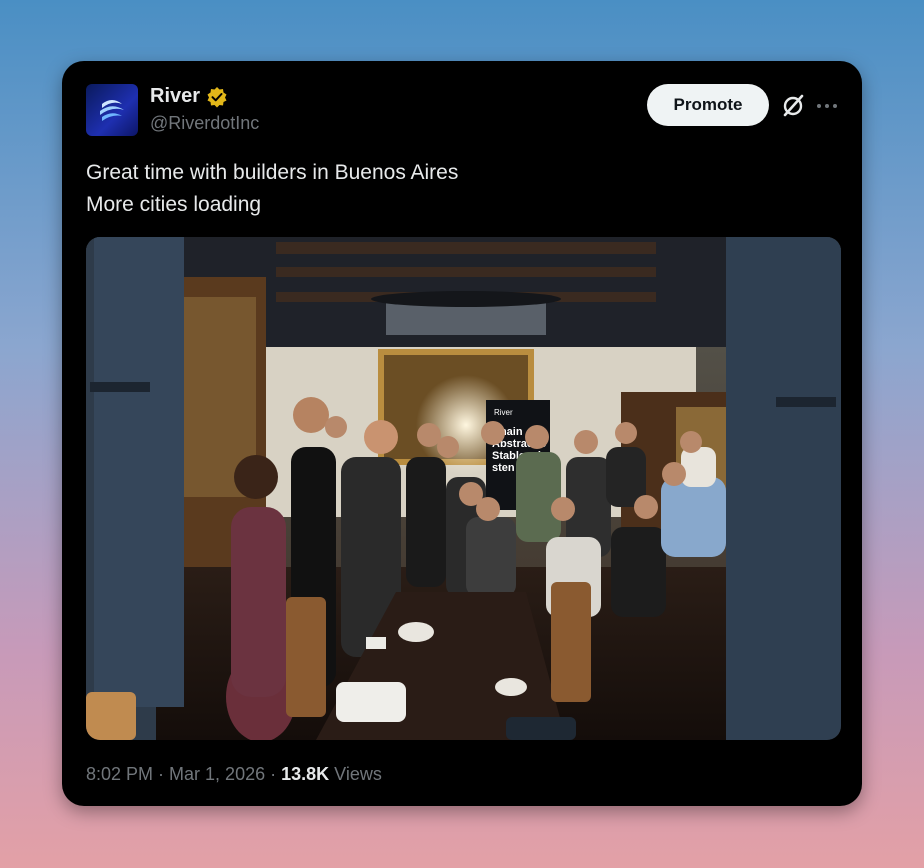 The width and height of the screenshot is (924, 868). What do you see at coordinates (708, 105) in the screenshot?
I see `promote-button: Promote` at bounding box center [708, 105].